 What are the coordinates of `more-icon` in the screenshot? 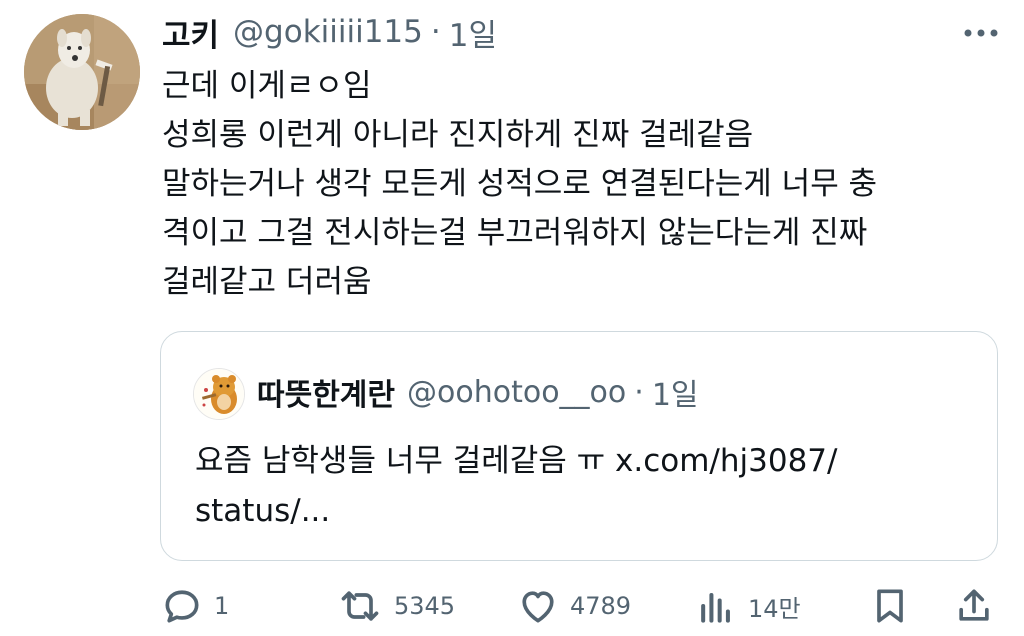 It's located at (981, 33).